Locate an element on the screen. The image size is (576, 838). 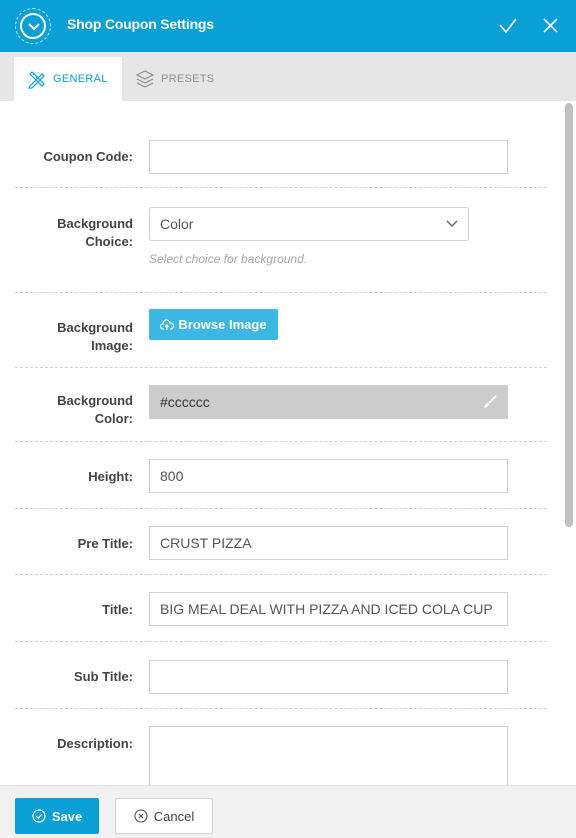
coupon-code-input is located at coordinates (328, 157).